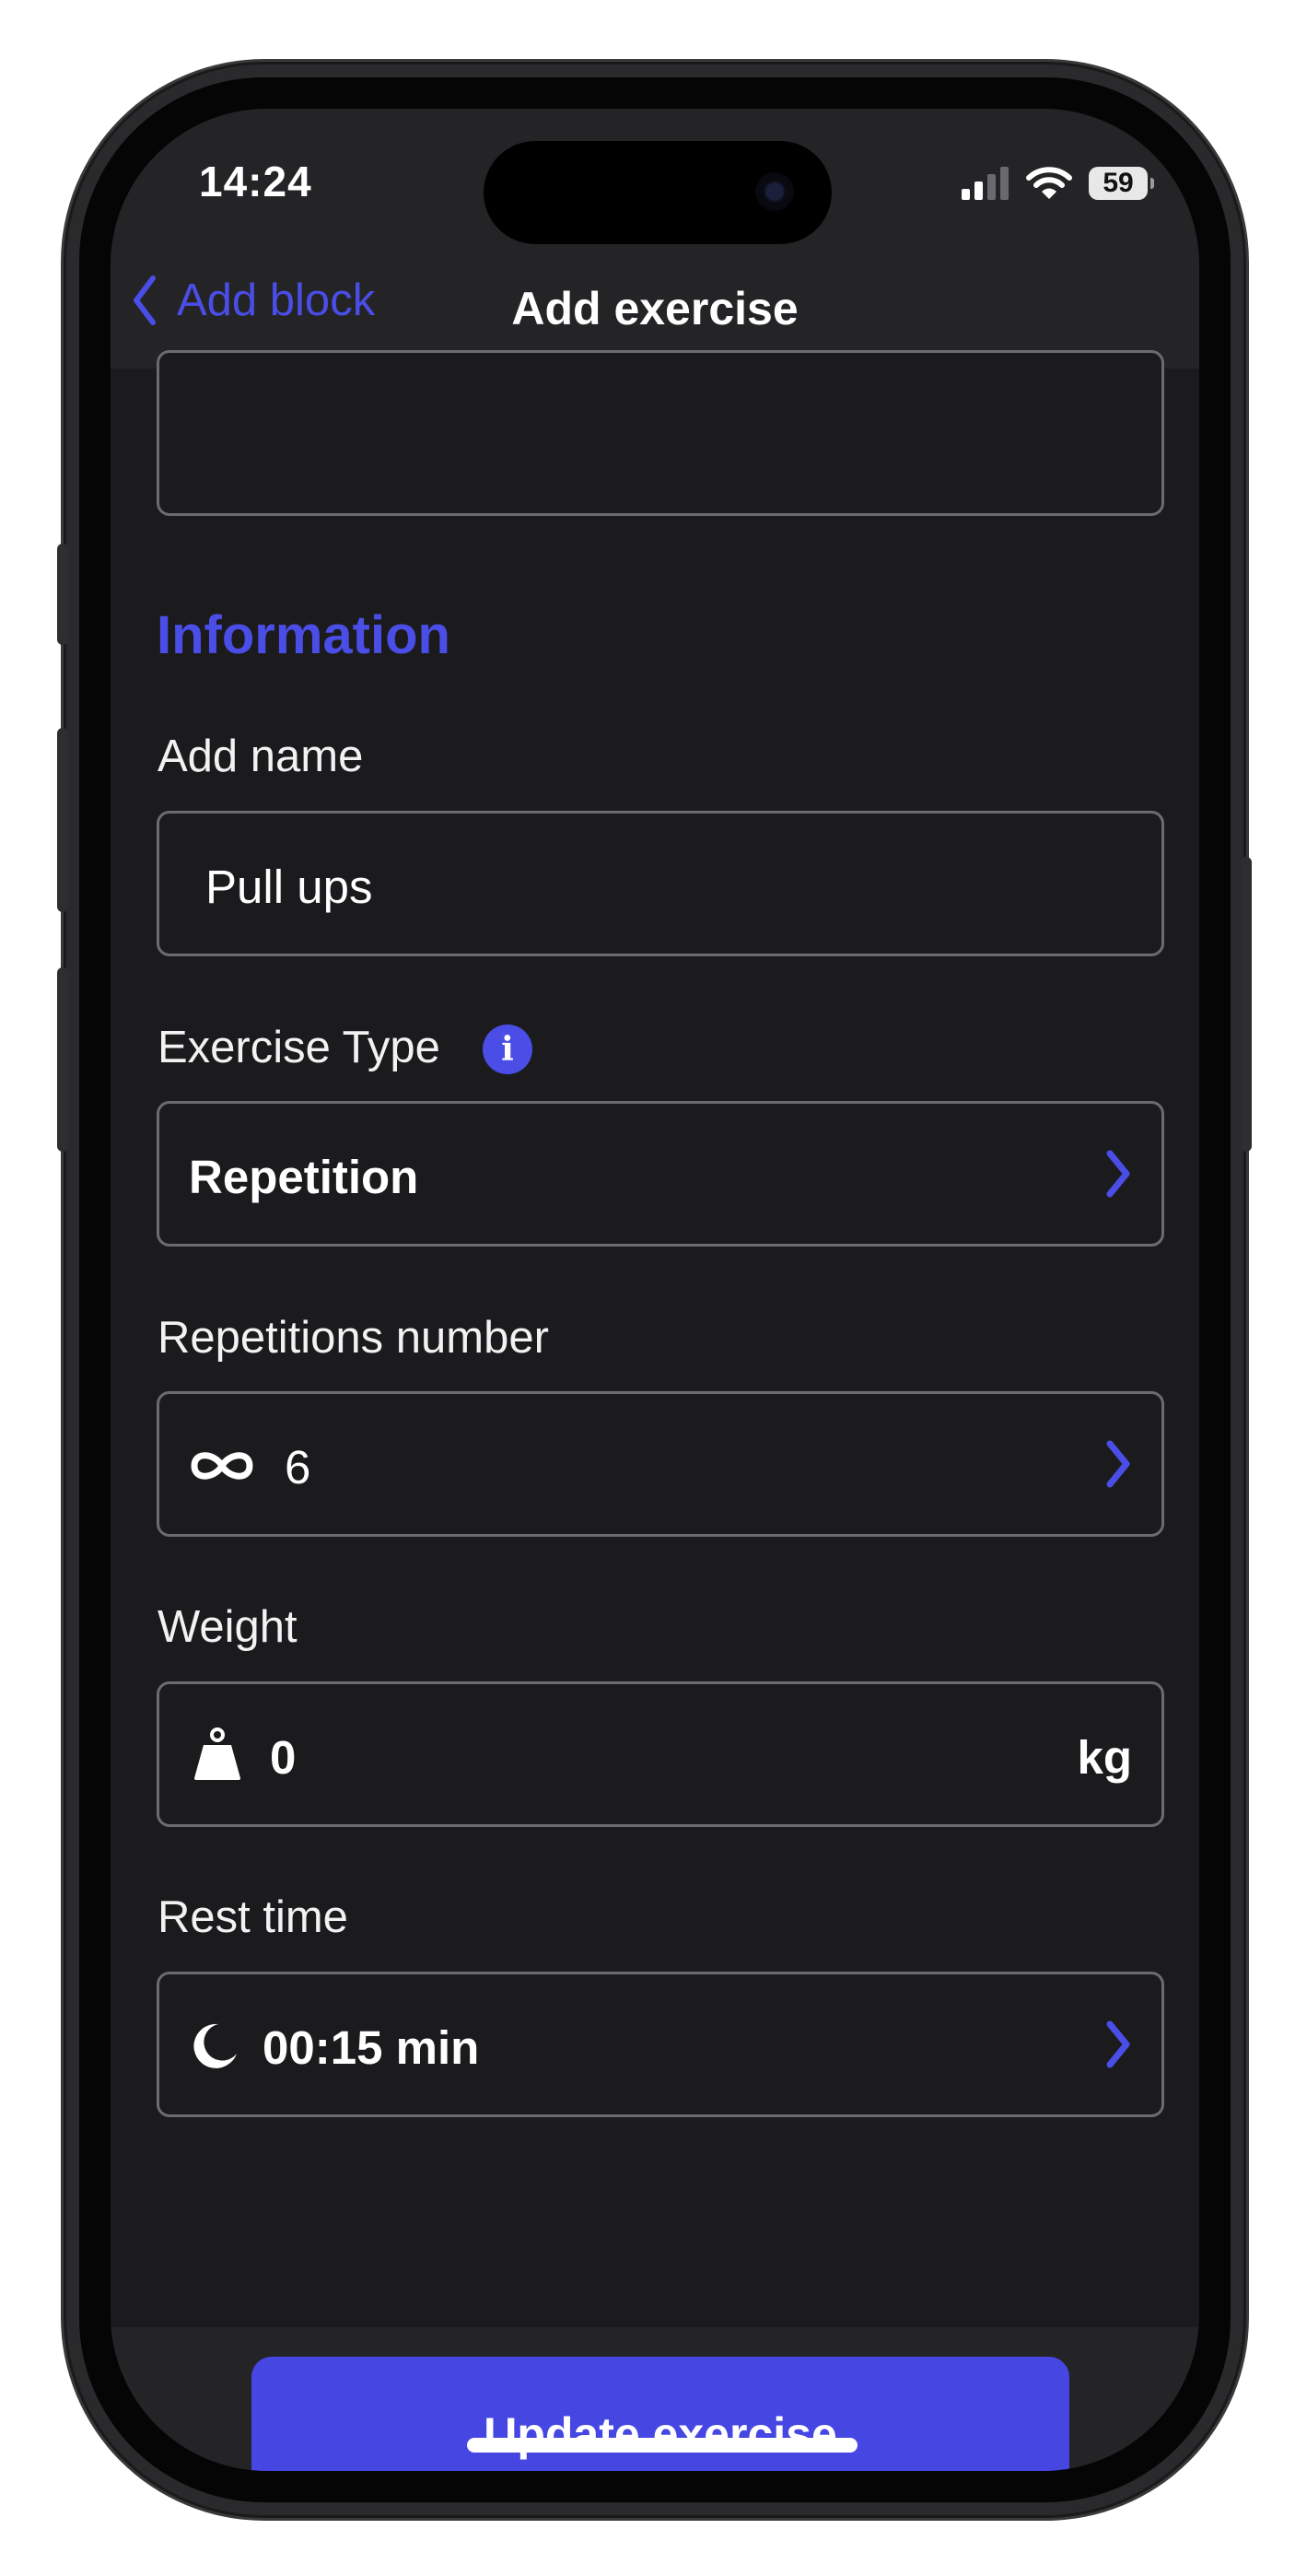  What do you see at coordinates (63, 594) in the screenshot?
I see `action-button` at bounding box center [63, 594].